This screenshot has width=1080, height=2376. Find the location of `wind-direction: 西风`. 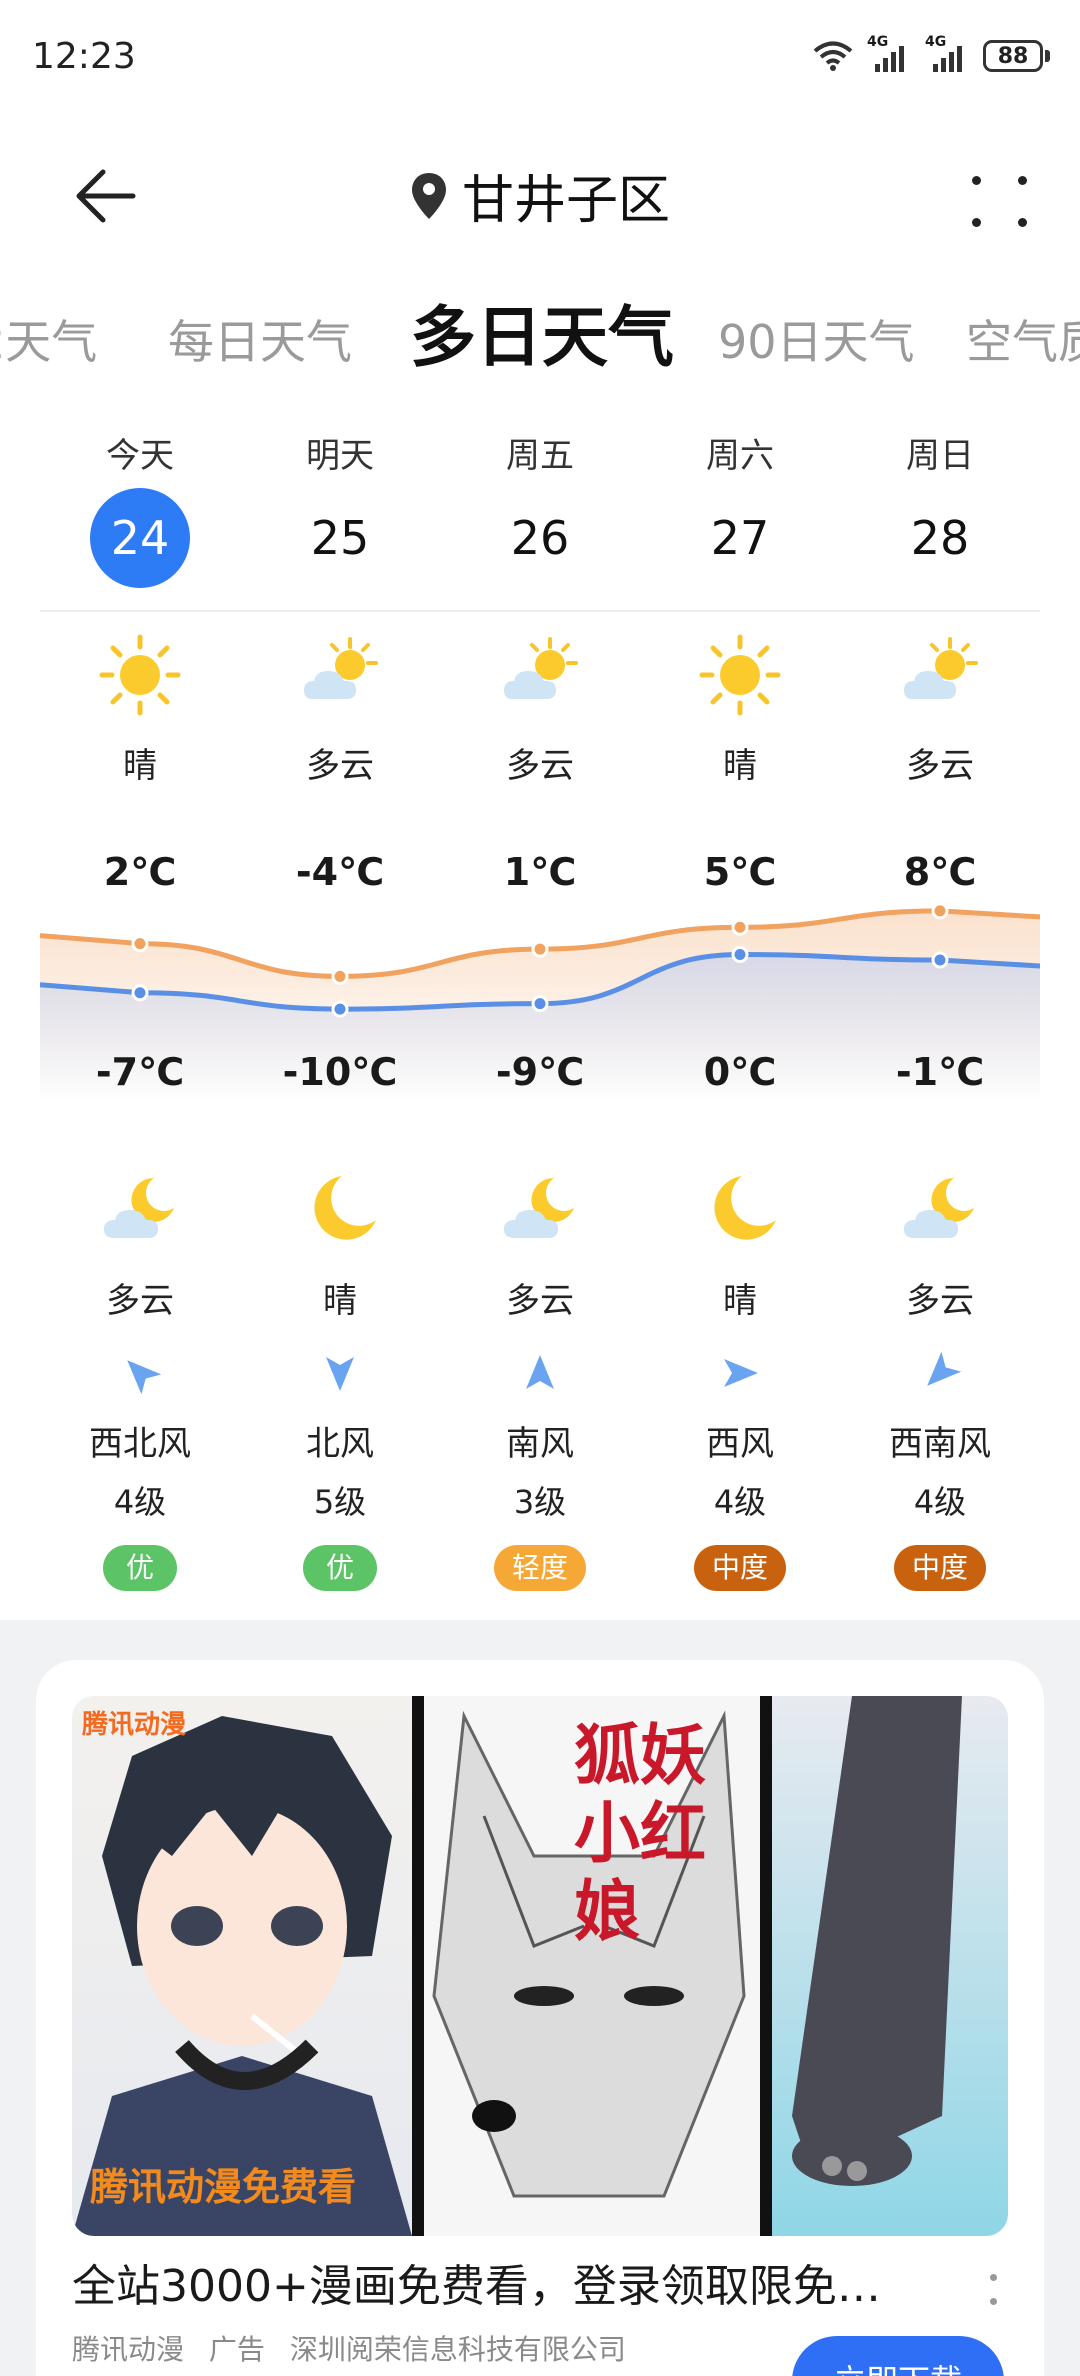

wind-direction: 西风 is located at coordinates (740, 1444).